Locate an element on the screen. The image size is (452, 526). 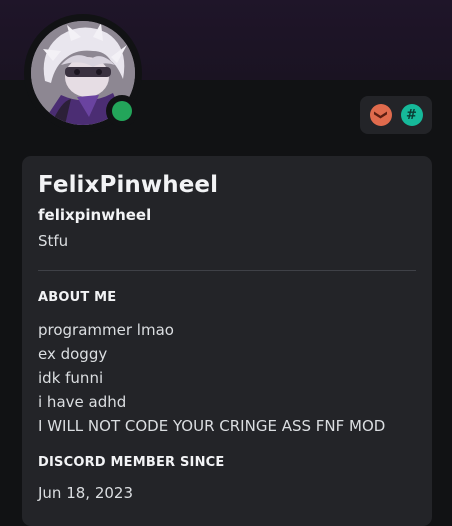
status-indicator is located at coordinates (122, 111).